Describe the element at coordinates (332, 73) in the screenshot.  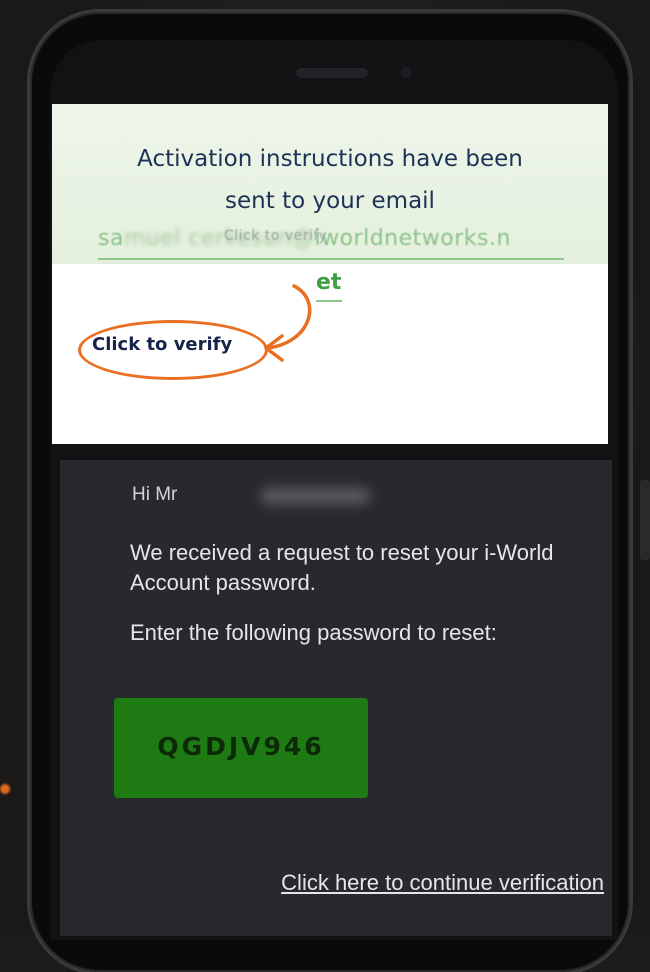
I see `phone-speaker` at that location.